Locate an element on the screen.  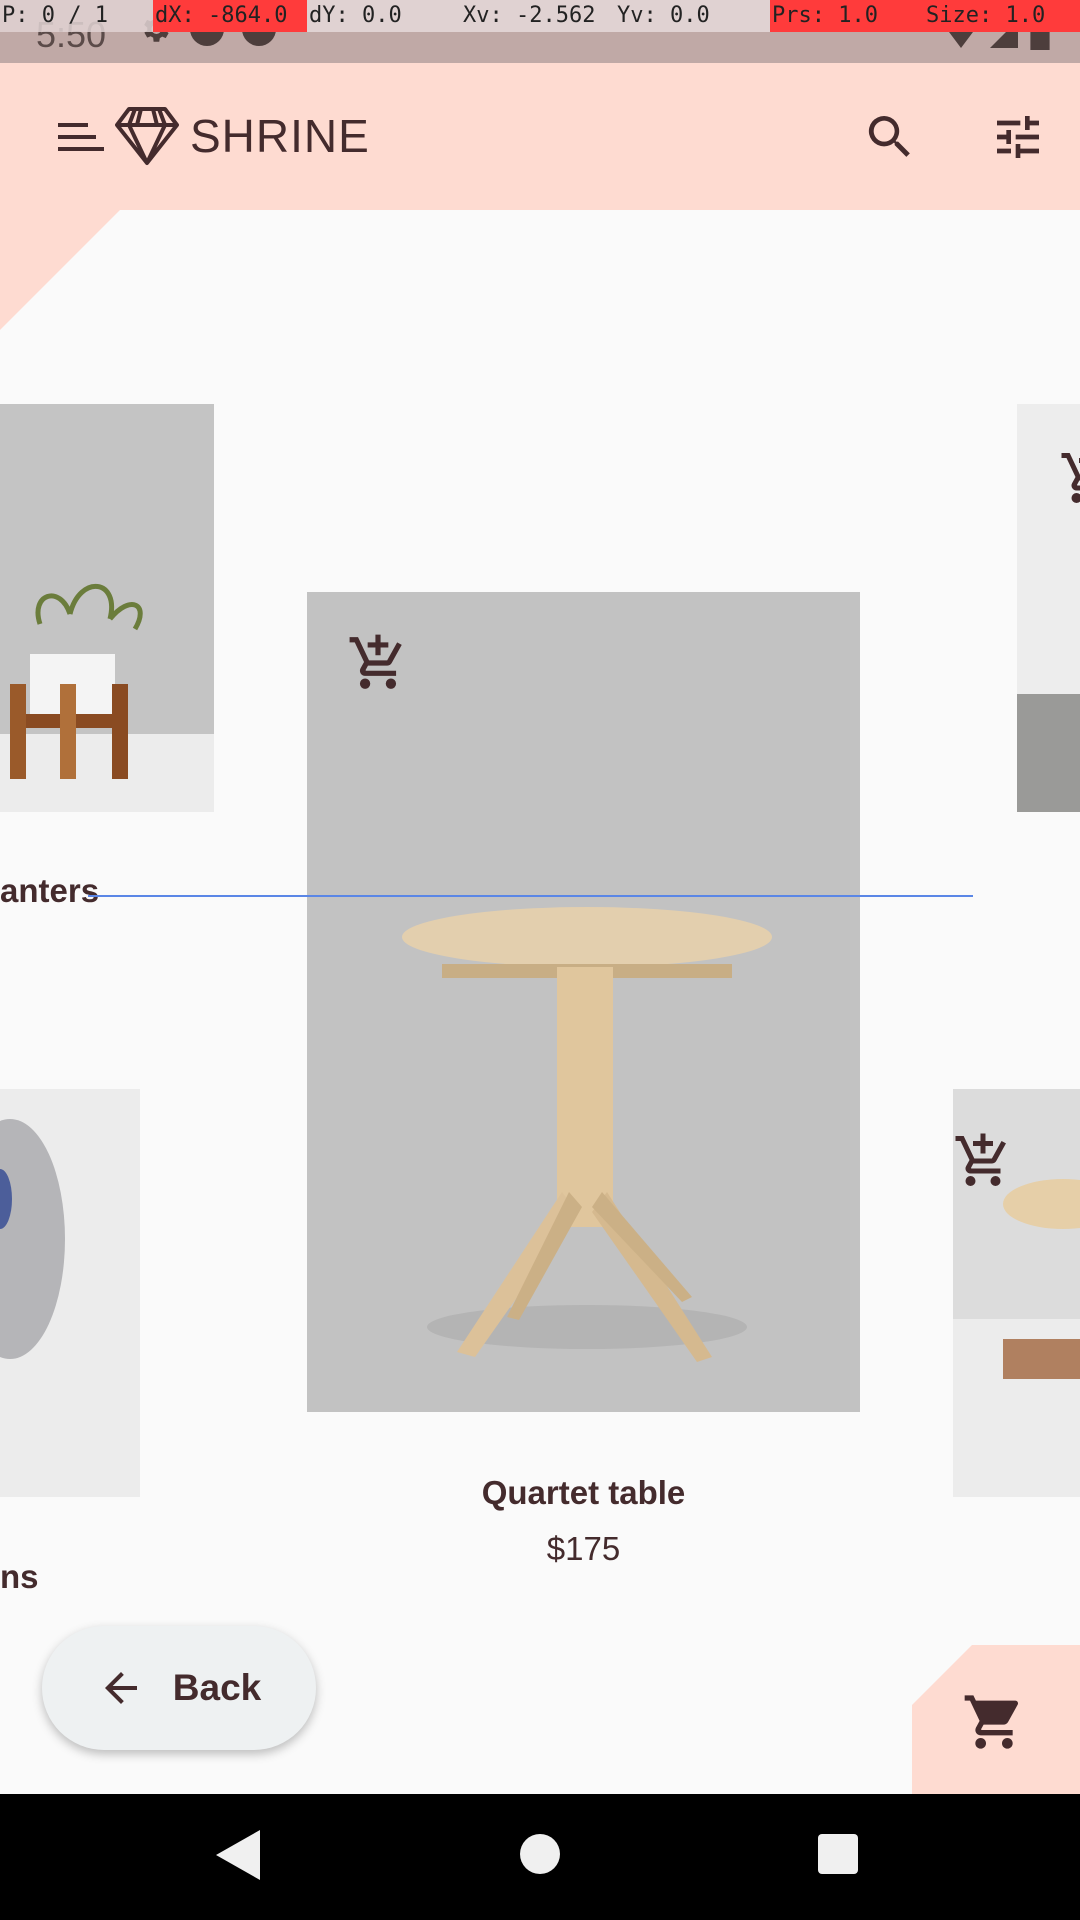
floor-image is located at coordinates (1048, 753).